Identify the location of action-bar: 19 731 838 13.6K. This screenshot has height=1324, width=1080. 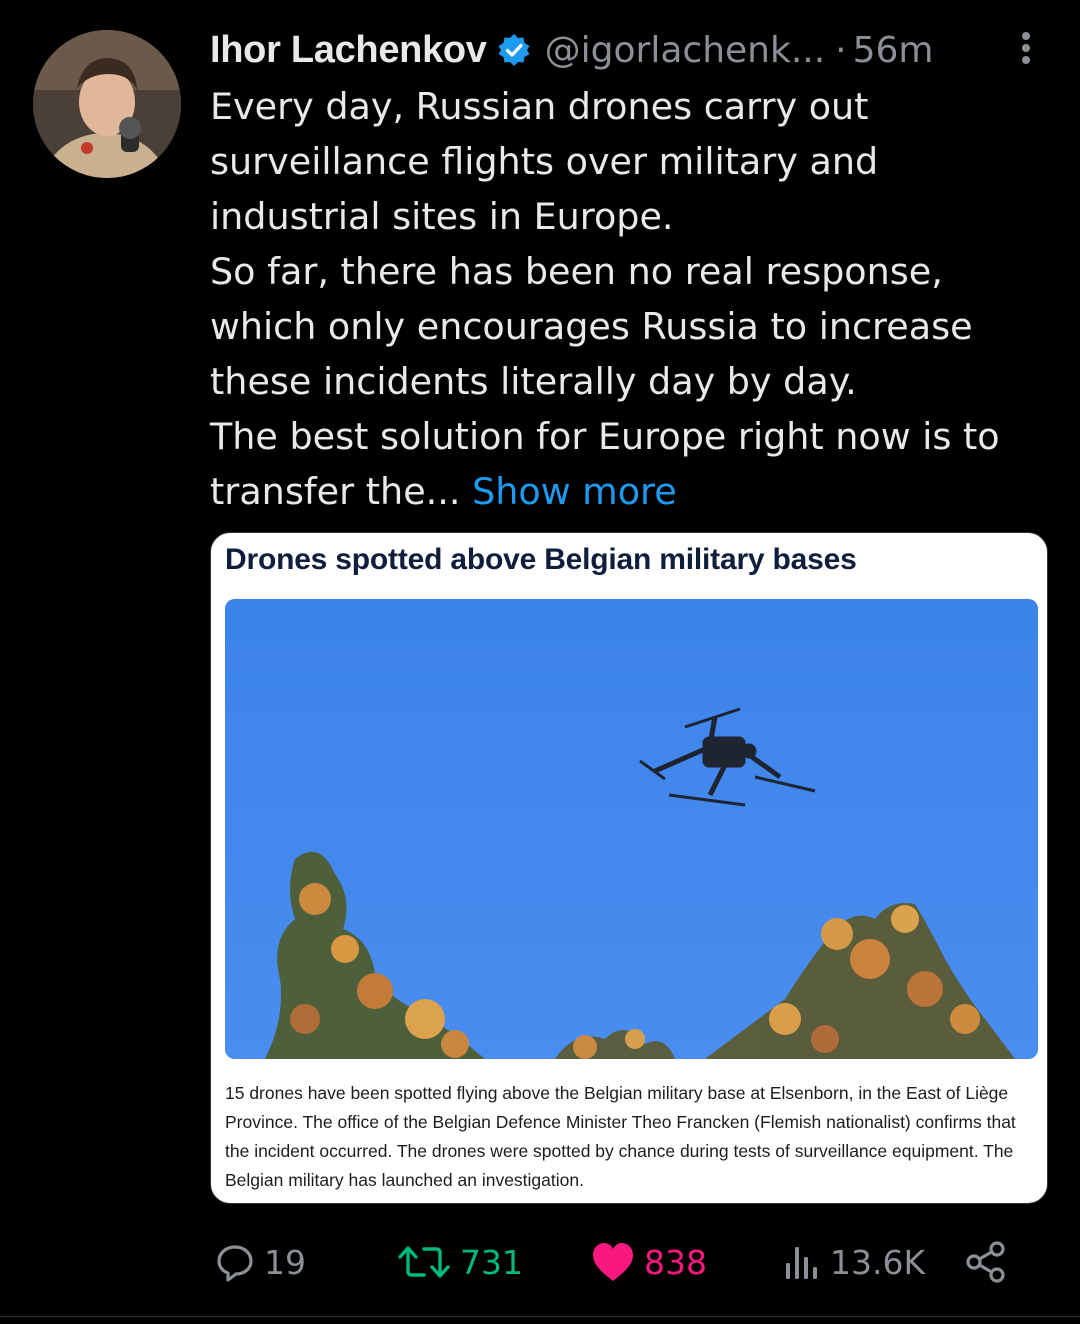
(625, 1262).